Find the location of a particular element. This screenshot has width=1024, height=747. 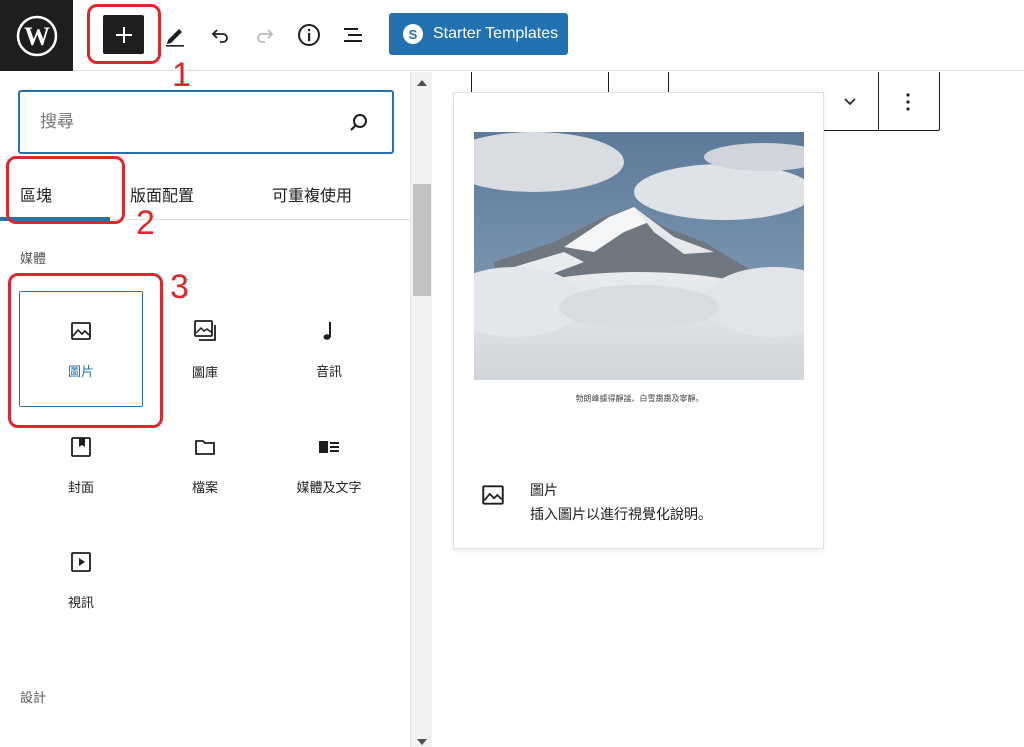

wordpress-logo-icon: W is located at coordinates (36, 35).